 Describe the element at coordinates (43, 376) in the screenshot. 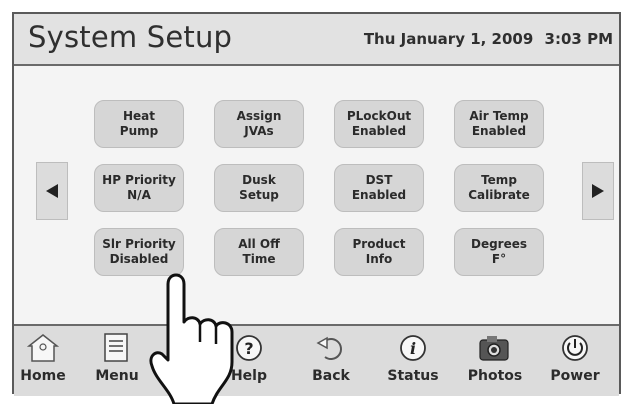

I see `home-label: Home` at that location.